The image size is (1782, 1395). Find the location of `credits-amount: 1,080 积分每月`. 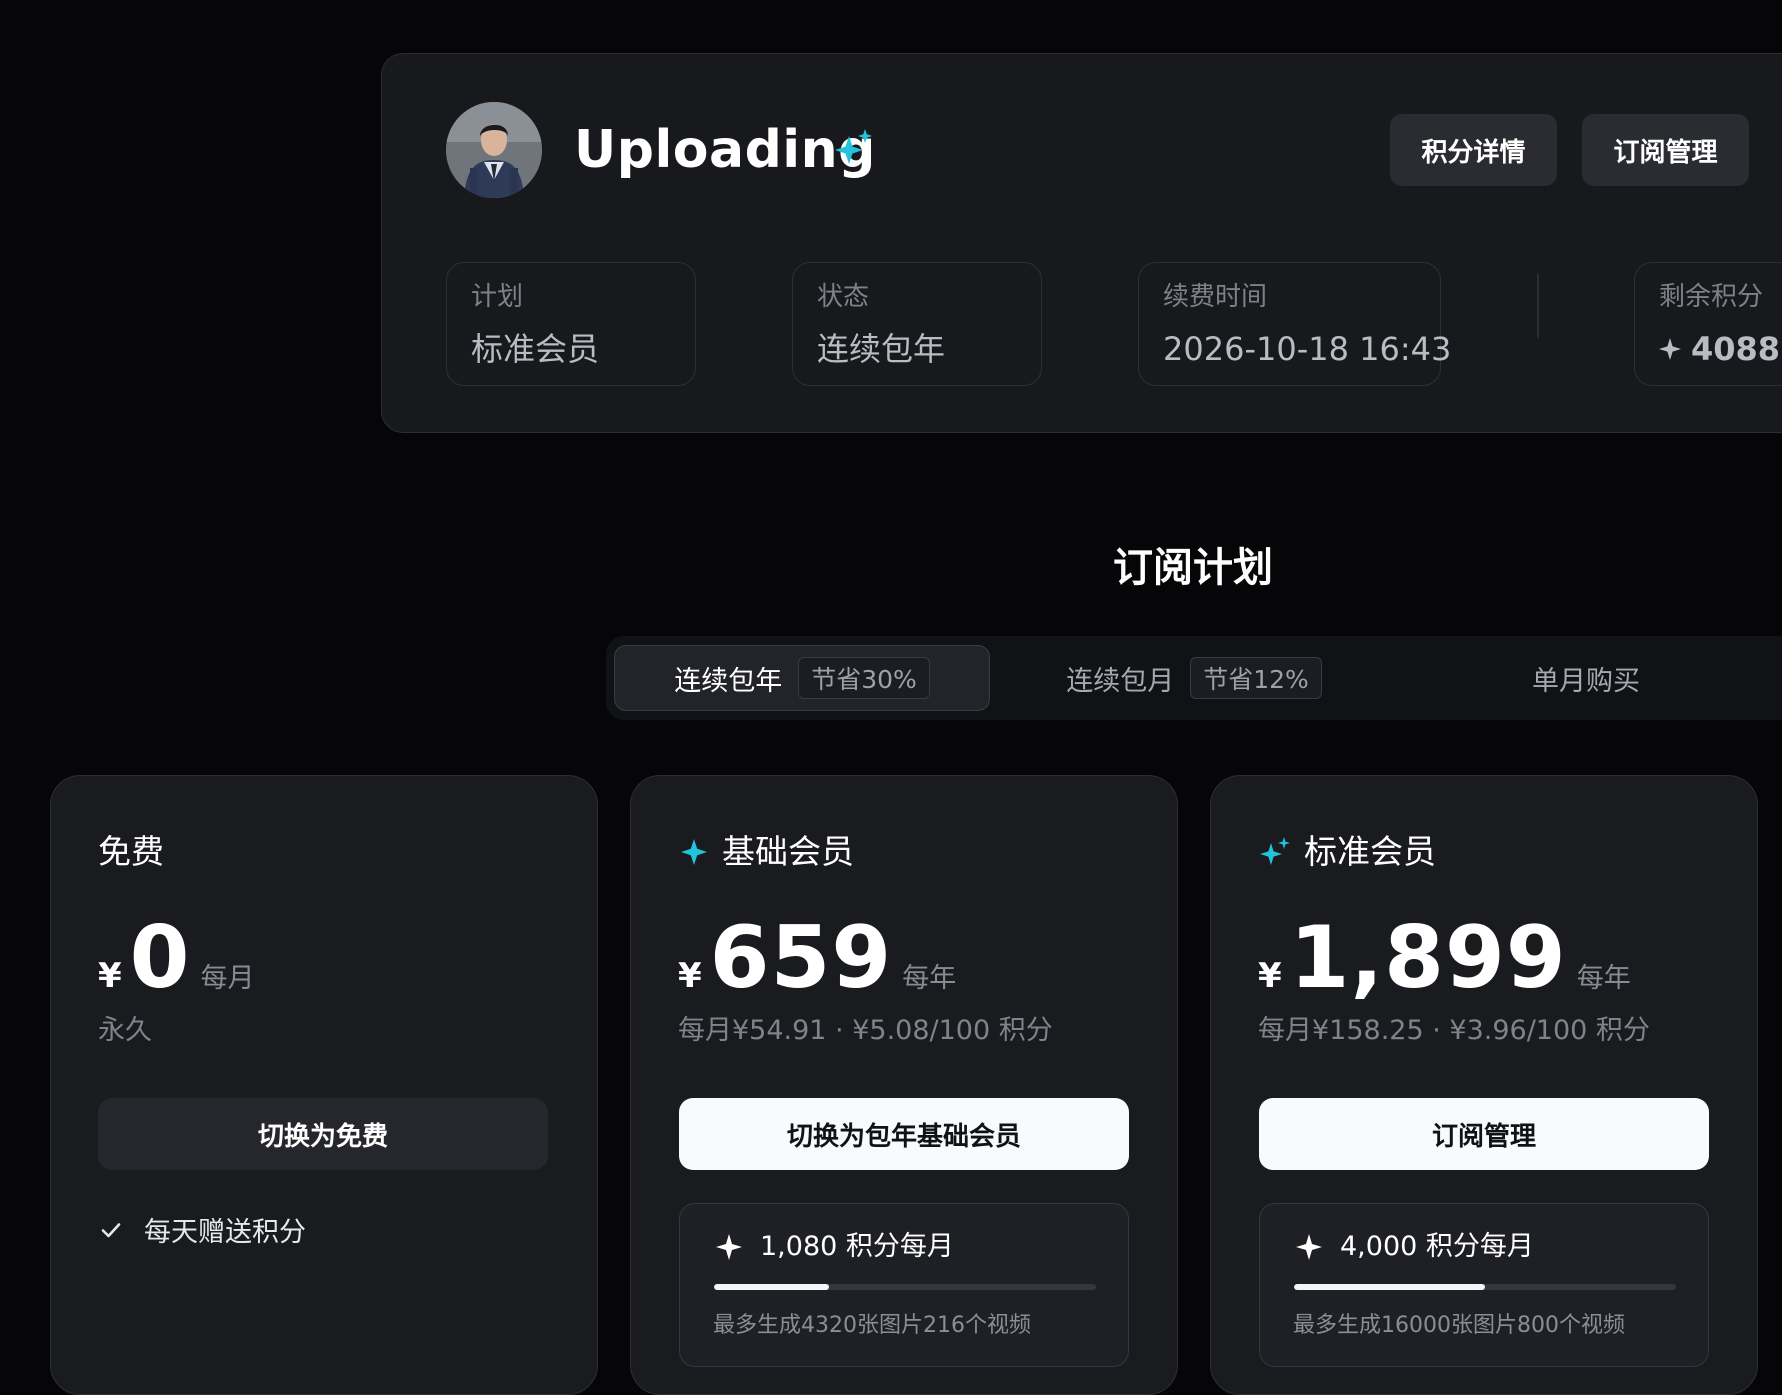

credits-amount: 1,080 积分每月 is located at coordinates (857, 1246).